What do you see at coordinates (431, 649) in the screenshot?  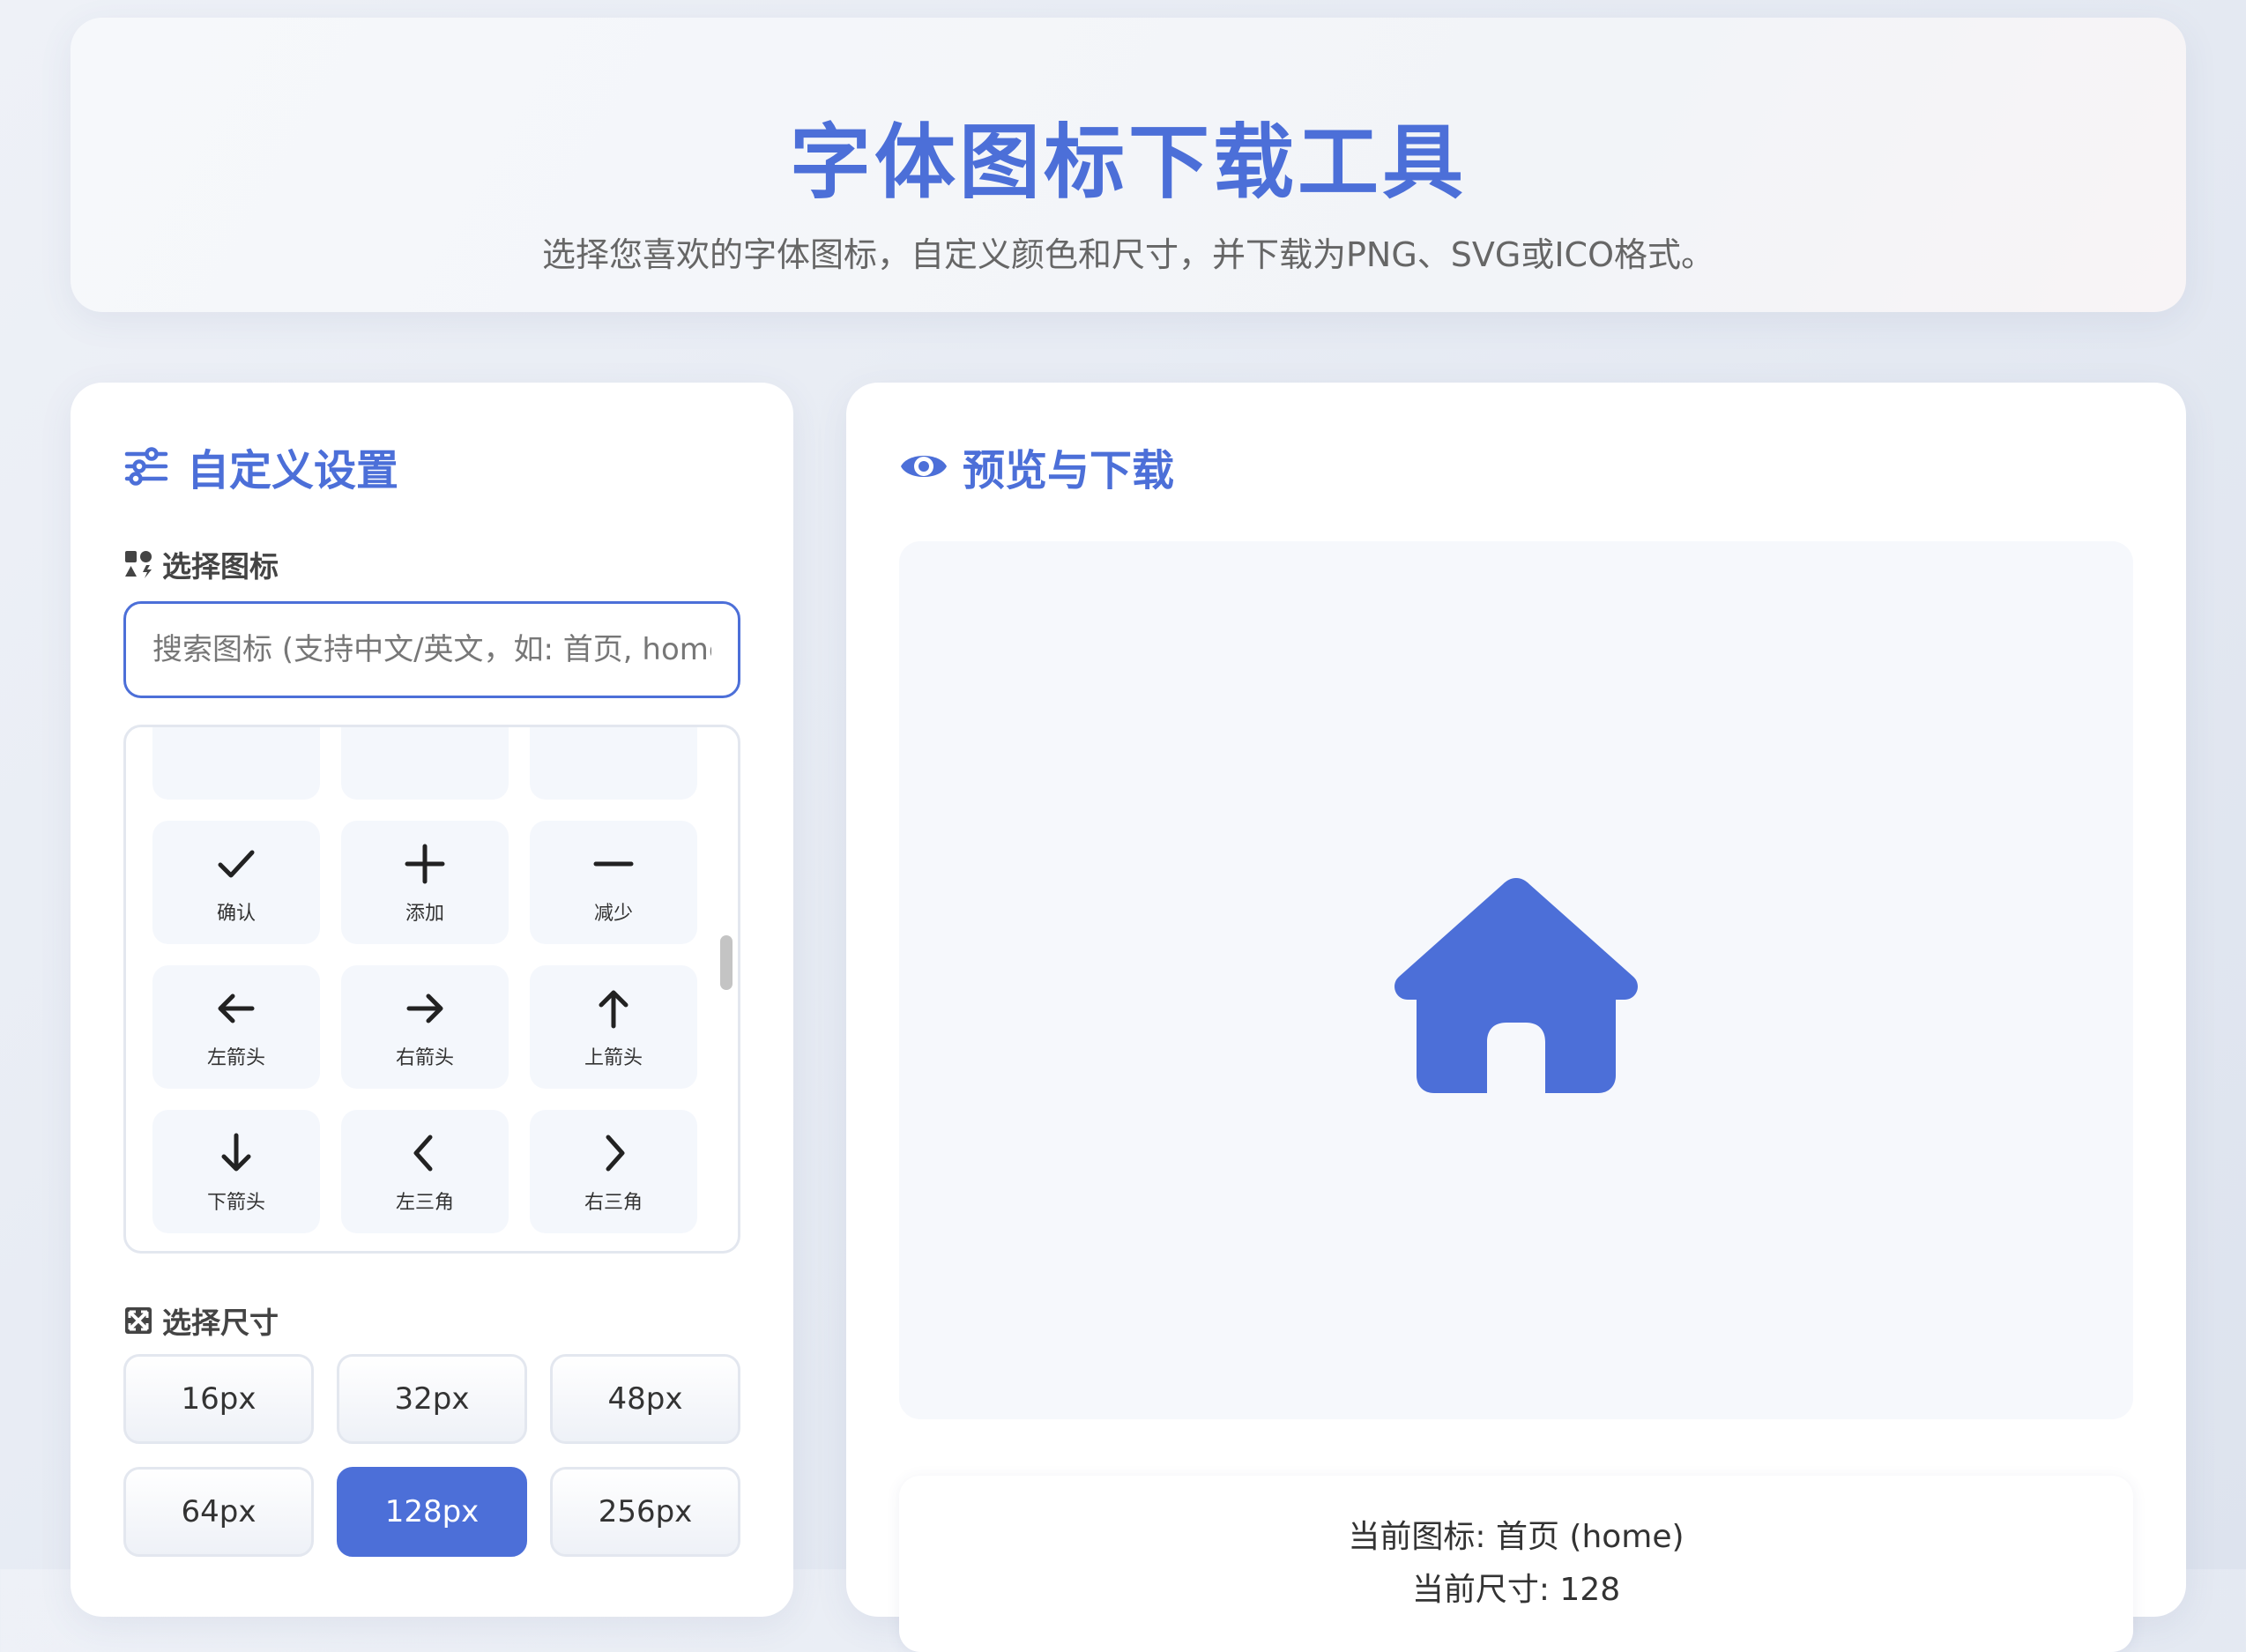 I see `search-input` at bounding box center [431, 649].